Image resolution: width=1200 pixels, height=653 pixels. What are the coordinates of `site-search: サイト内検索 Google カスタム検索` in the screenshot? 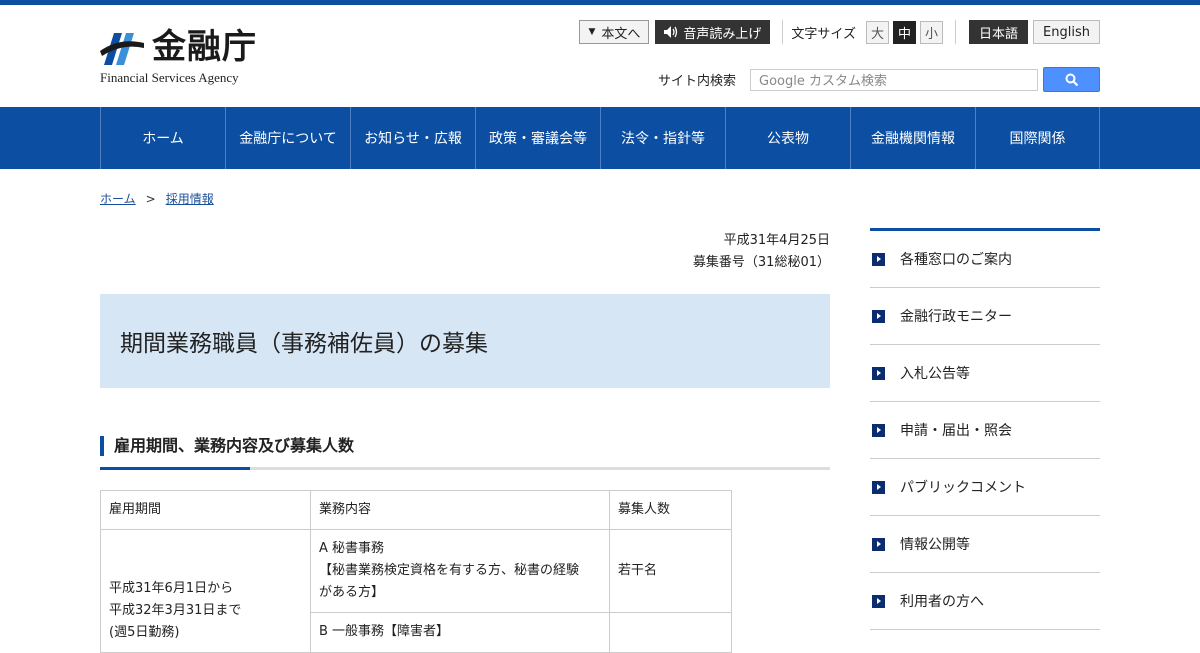 It's located at (879, 79).